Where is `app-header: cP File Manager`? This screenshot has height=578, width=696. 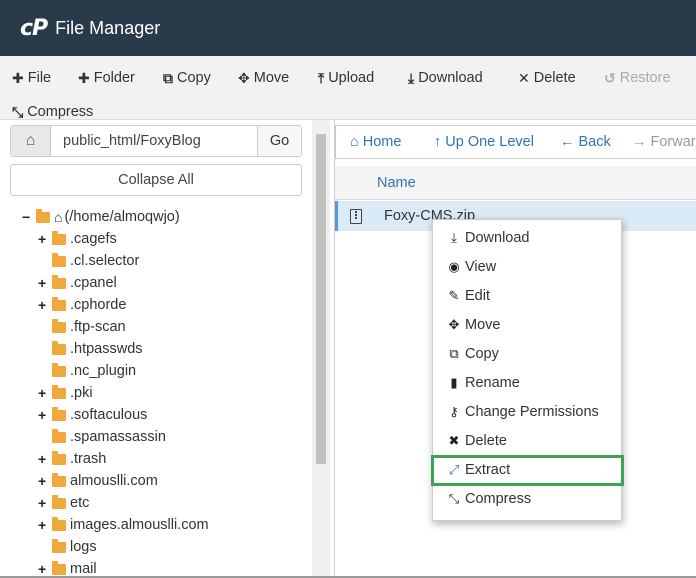 app-header: cP File Manager is located at coordinates (348, 28).